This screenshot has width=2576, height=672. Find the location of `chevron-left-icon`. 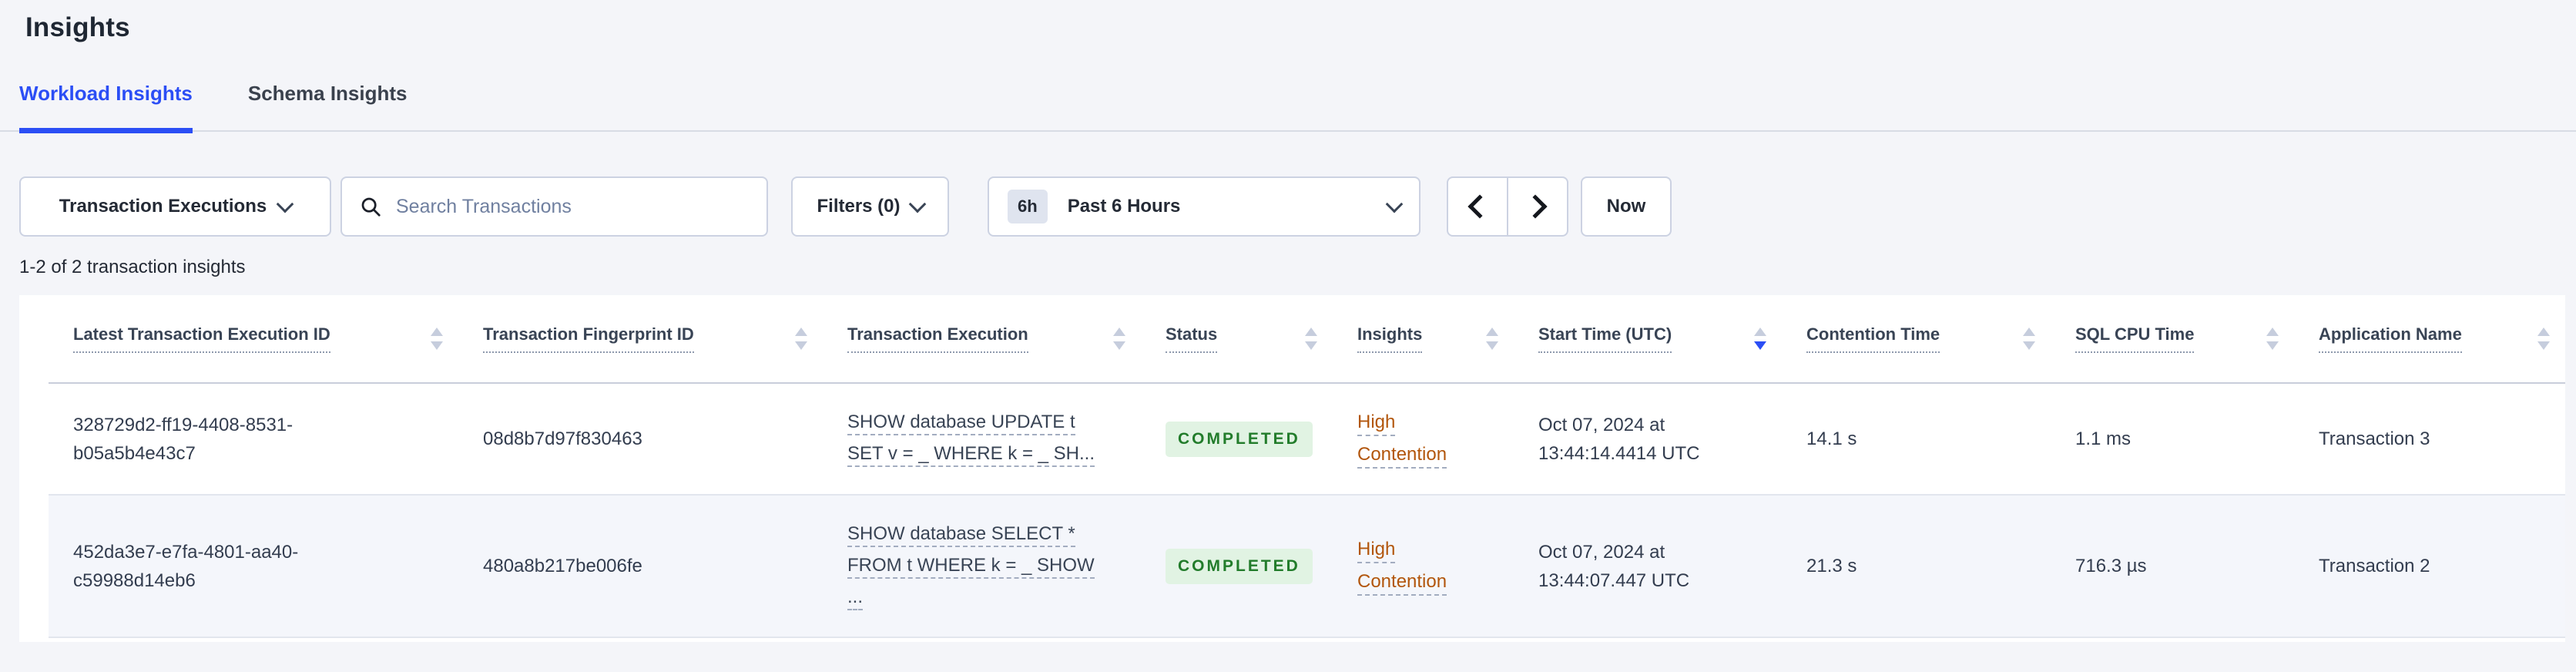

chevron-left-icon is located at coordinates (1479, 207).